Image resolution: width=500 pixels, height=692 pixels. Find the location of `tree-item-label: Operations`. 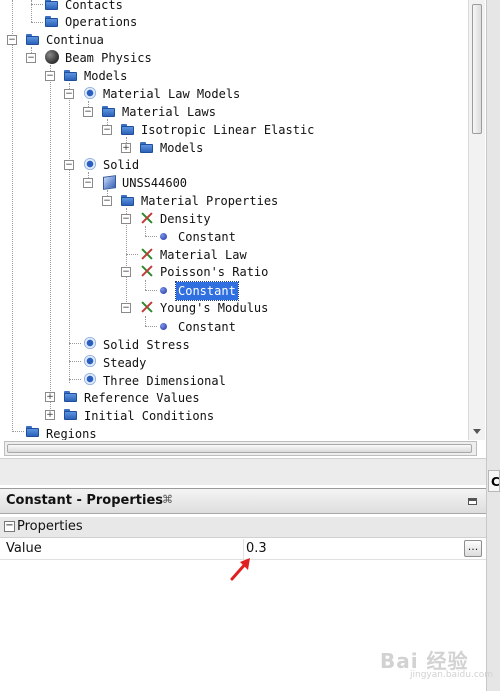

tree-item-label: Operations is located at coordinates (101, 21).